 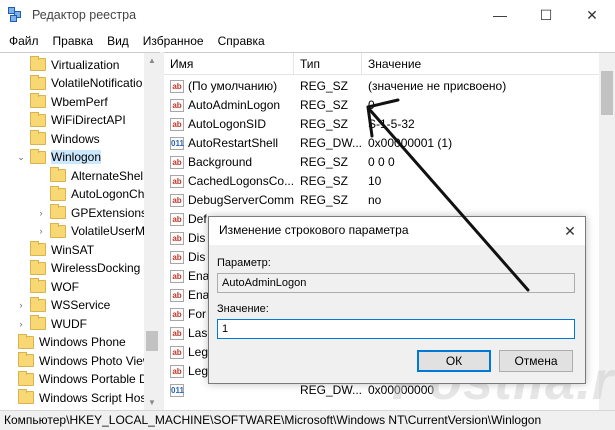 What do you see at coordinates (16, 15) in the screenshot?
I see `registry-editor-icon` at bounding box center [16, 15].